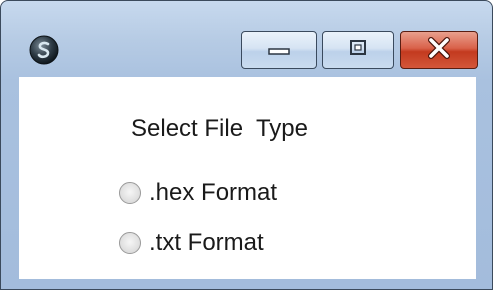 The height and width of the screenshot is (290, 493). I want to click on select-file-type-label: Select File Type, so click(219, 128).